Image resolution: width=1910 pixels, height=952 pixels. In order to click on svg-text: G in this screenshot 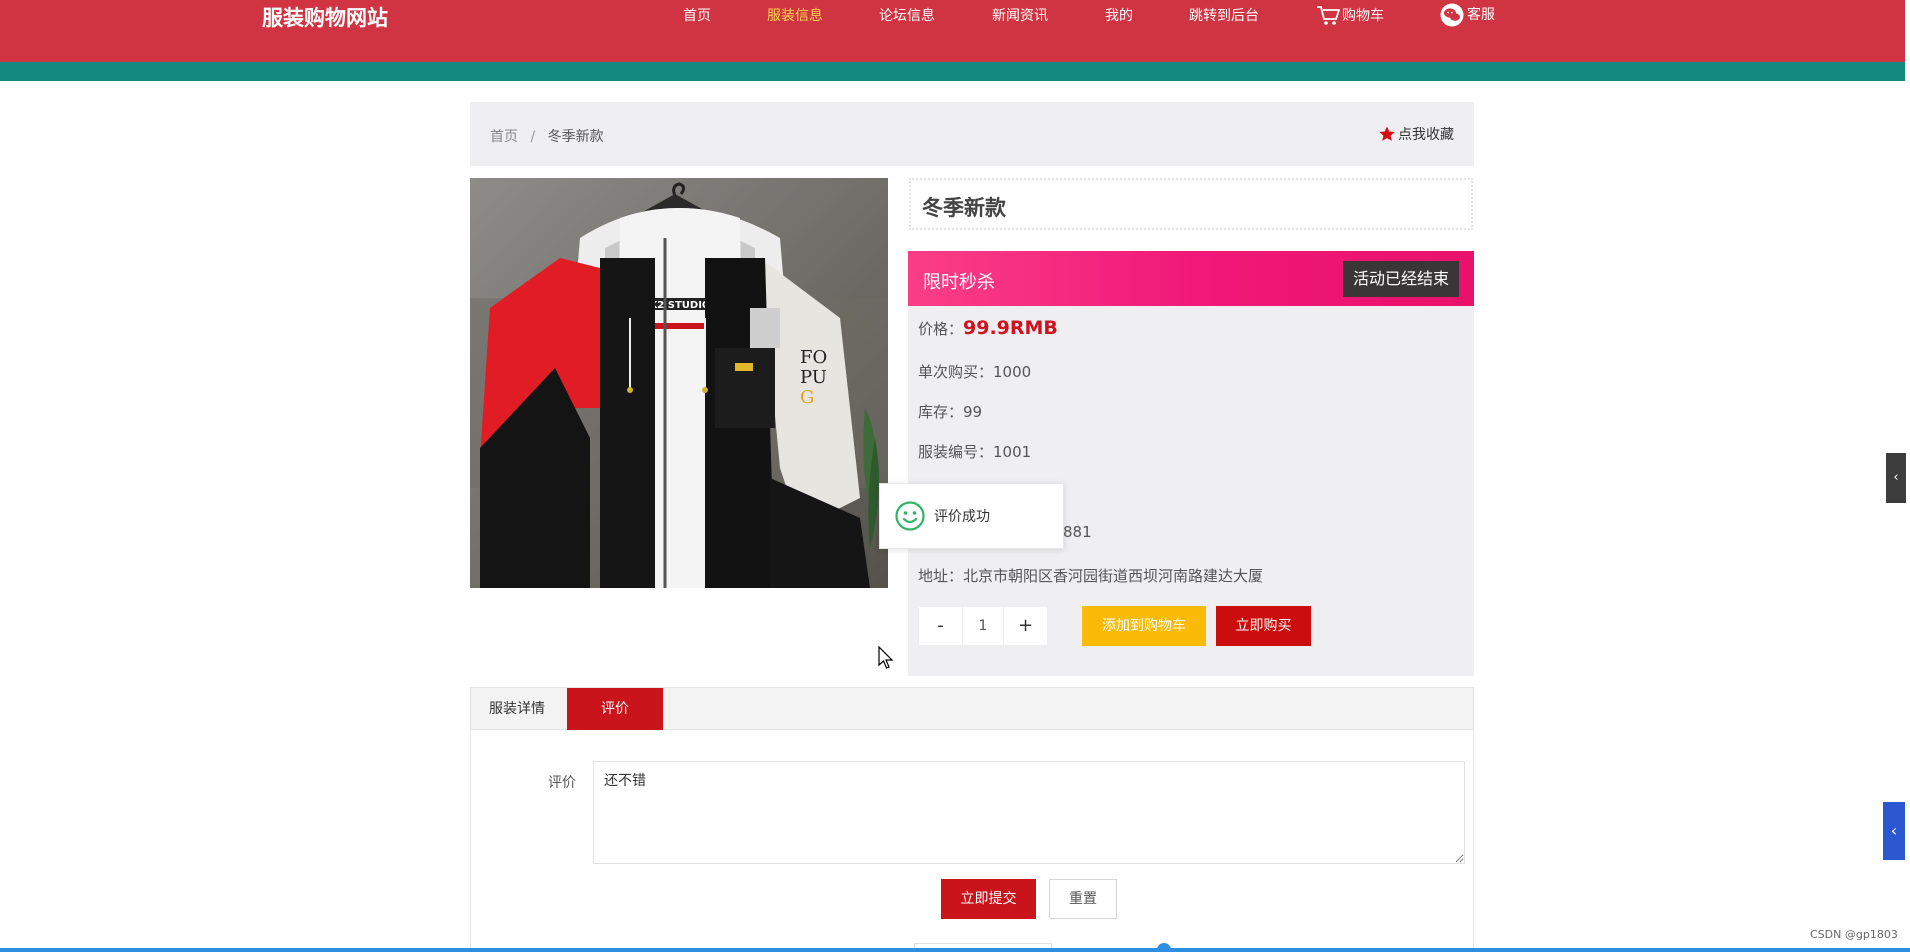, I will do `click(807, 397)`.